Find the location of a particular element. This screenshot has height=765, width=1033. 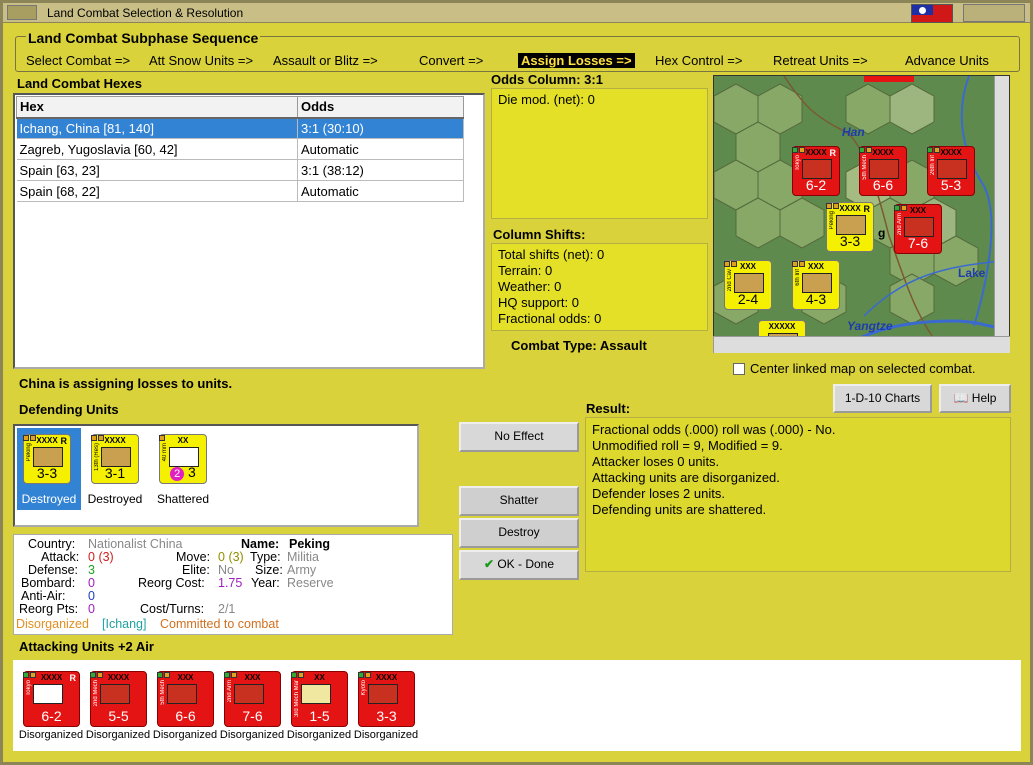

counter-name: 2nd Arm is located at coordinates (230, 691).